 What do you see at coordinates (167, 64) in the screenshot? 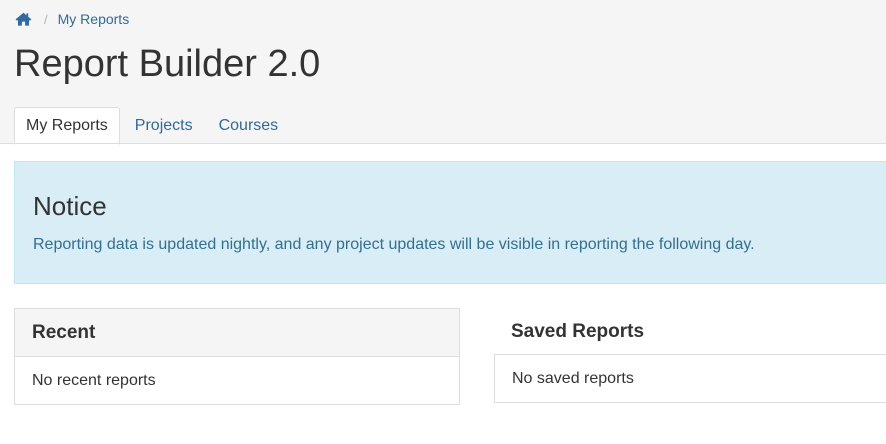
I see `page-title: Report Builder 2.0` at bounding box center [167, 64].